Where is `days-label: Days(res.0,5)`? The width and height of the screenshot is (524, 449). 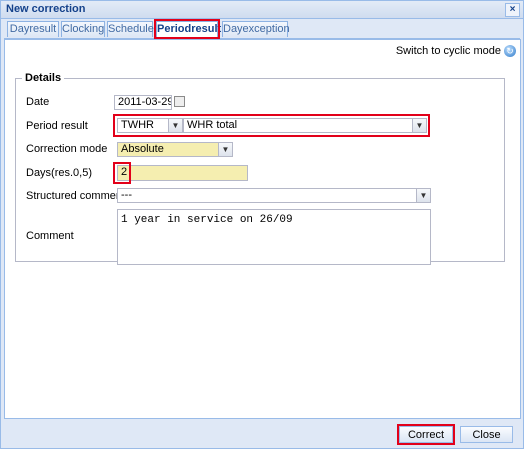 days-label: Days(res.0,5) is located at coordinates (59, 173).